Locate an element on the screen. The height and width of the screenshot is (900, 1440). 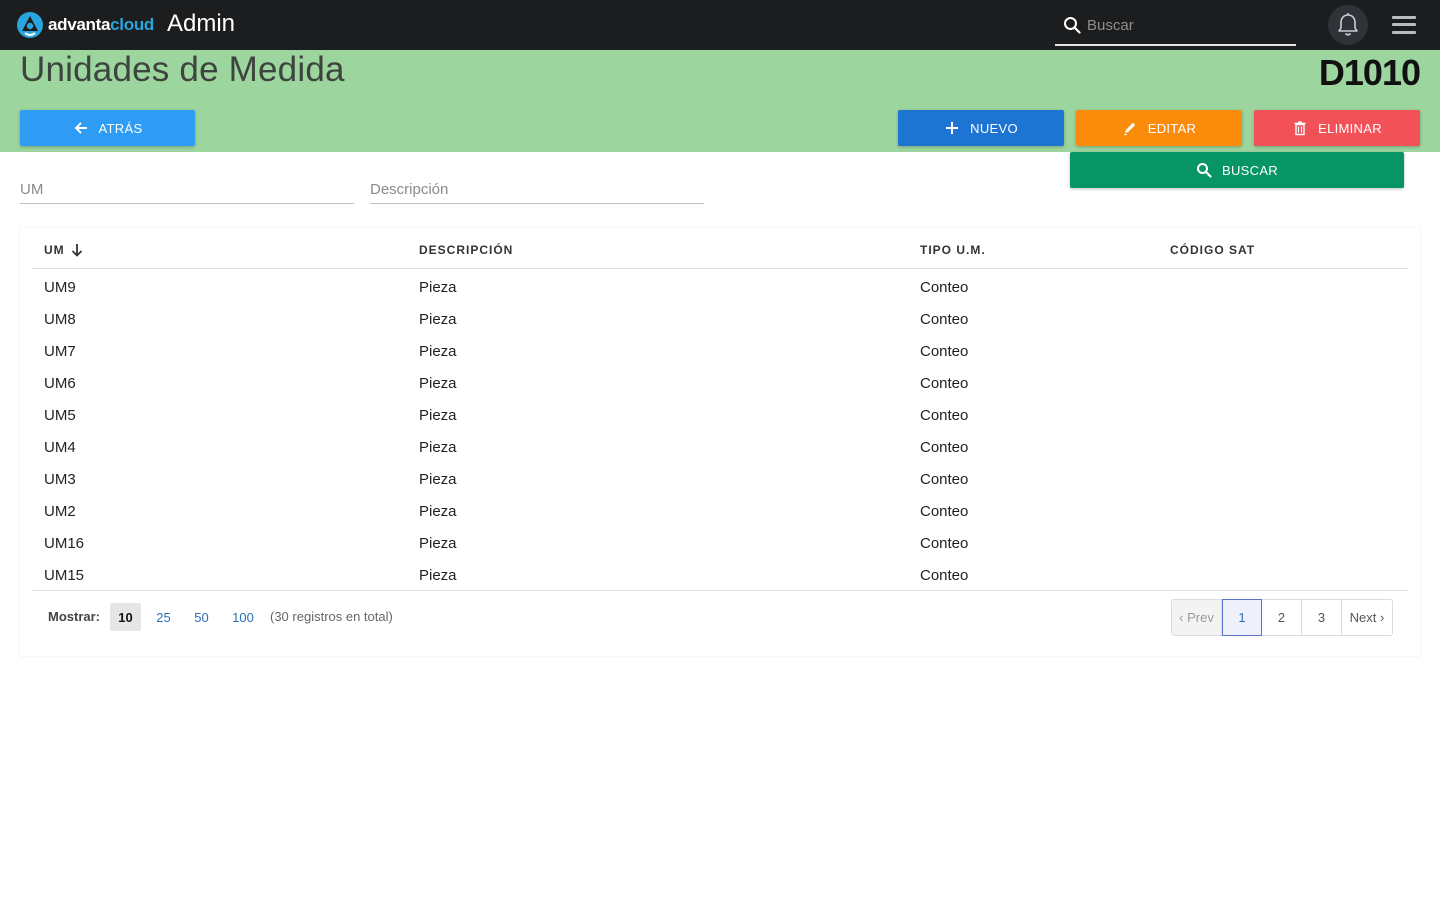
page-size-25: 25 is located at coordinates (163, 617).